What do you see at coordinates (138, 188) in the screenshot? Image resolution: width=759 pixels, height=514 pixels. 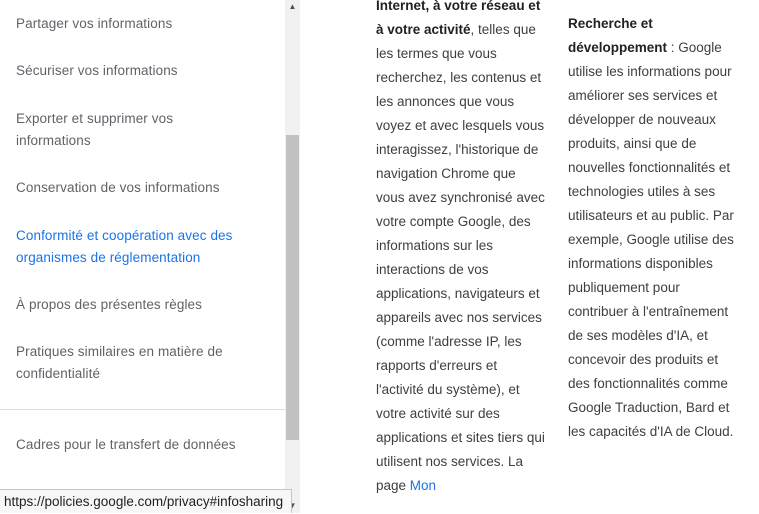 I see `sidebar-item-conservation: Conservation de vos informations` at bounding box center [138, 188].